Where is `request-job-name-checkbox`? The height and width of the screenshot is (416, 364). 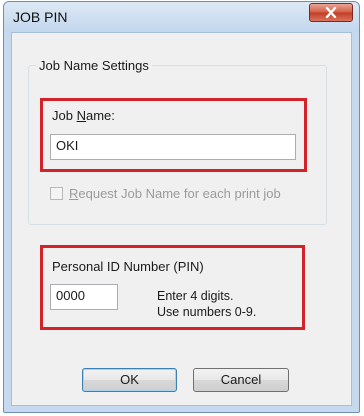
request-job-name-checkbox is located at coordinates (56, 193).